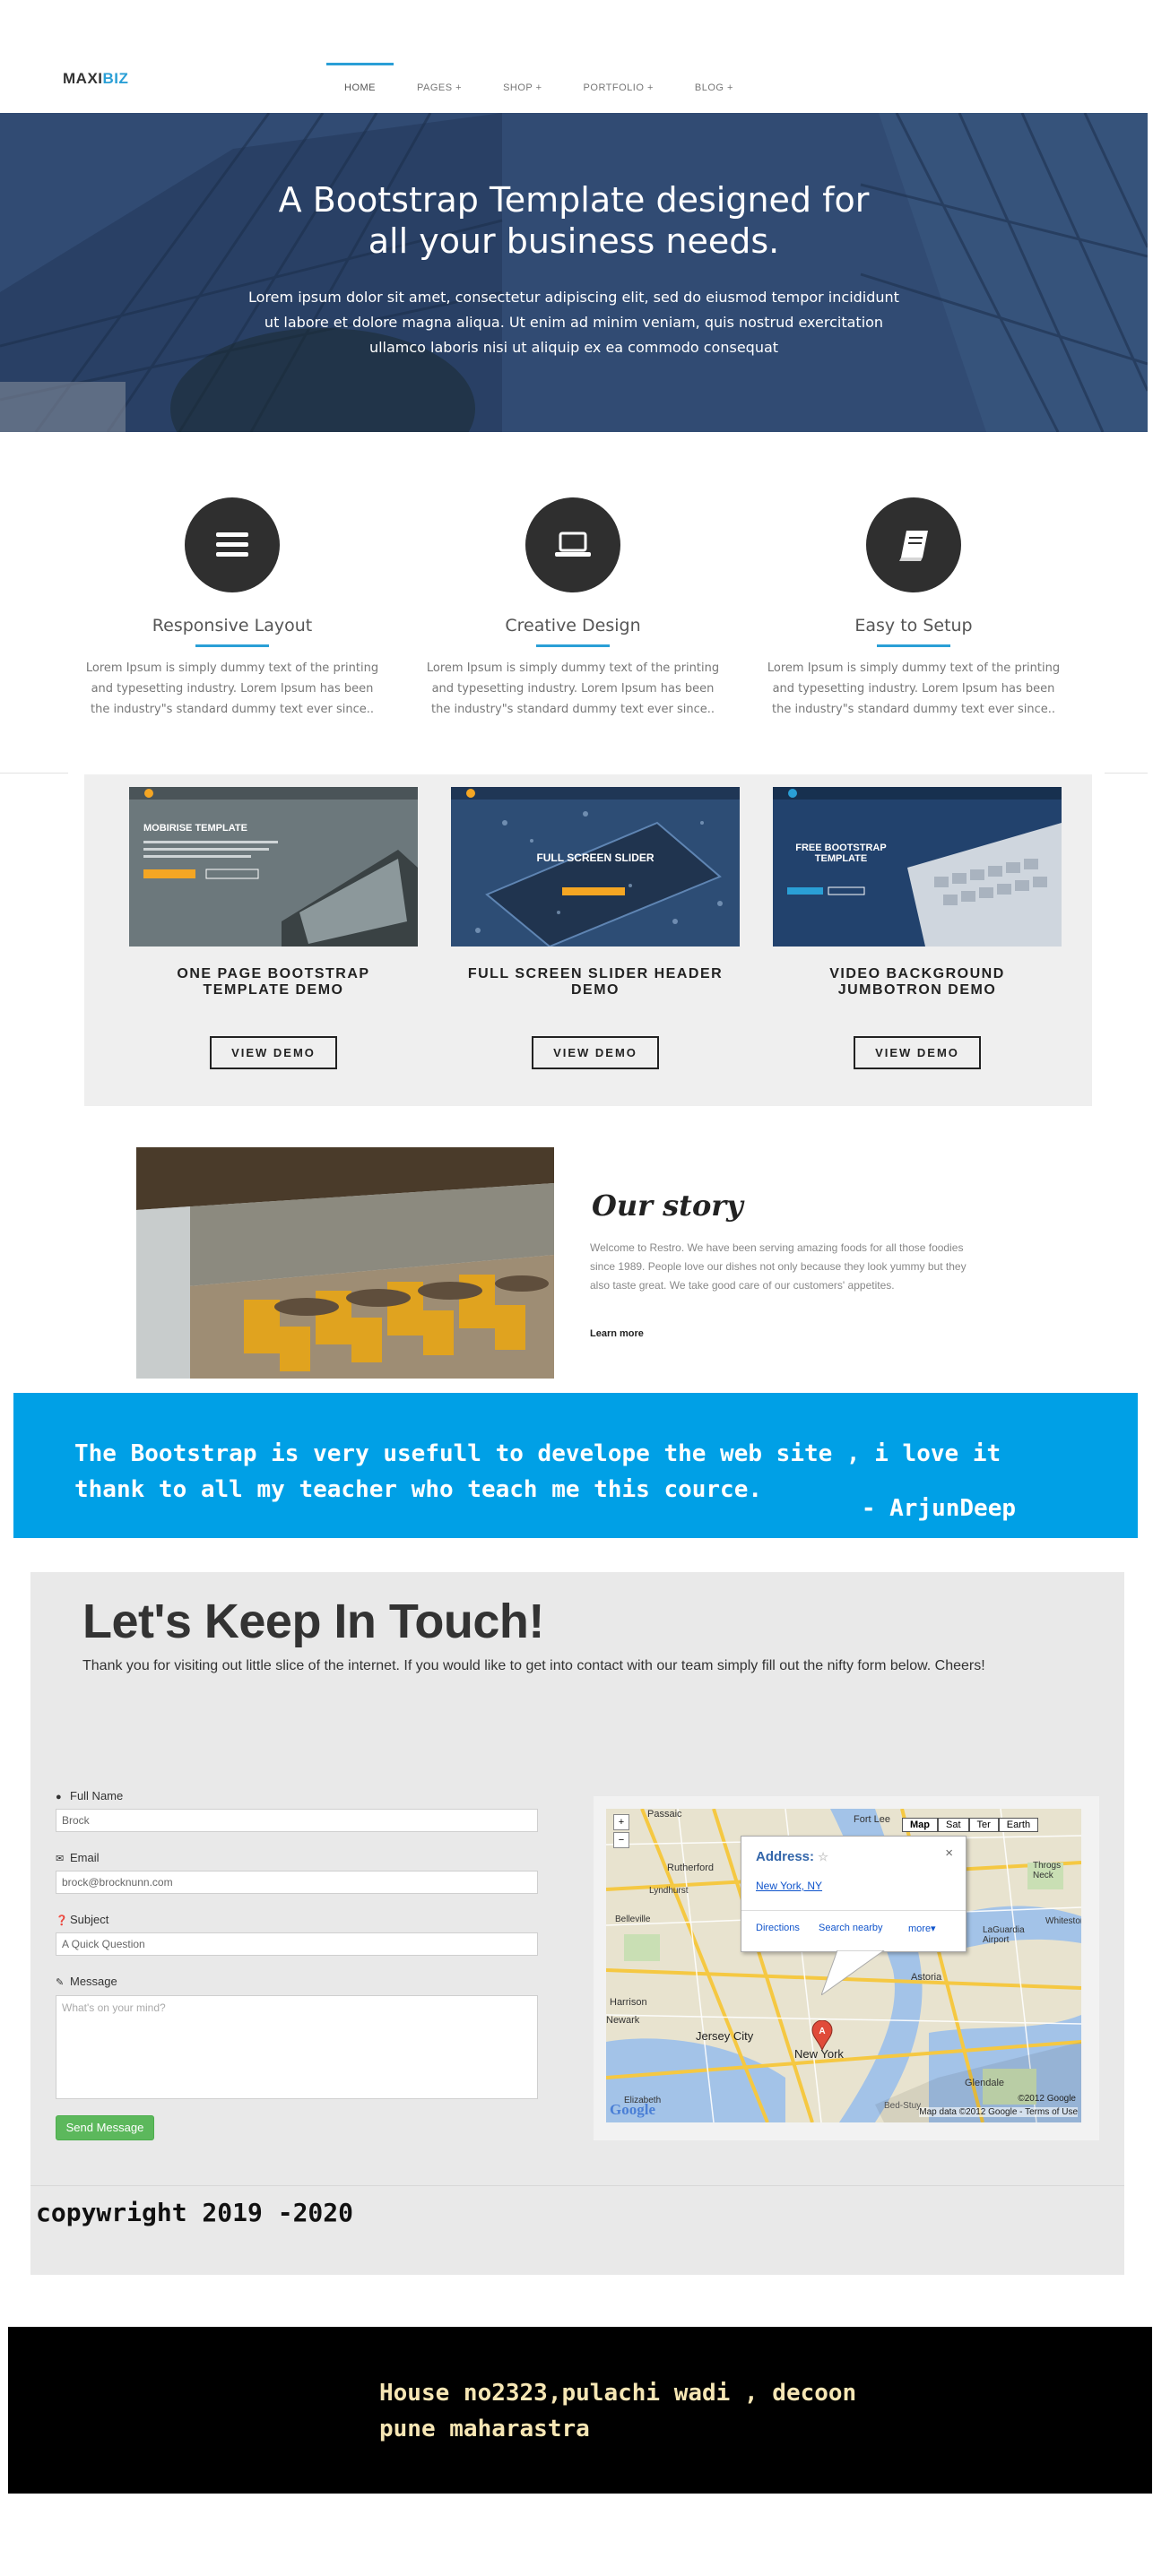 Image resolution: width=1153 pixels, height=2576 pixels. I want to click on bars-icon, so click(232, 544).